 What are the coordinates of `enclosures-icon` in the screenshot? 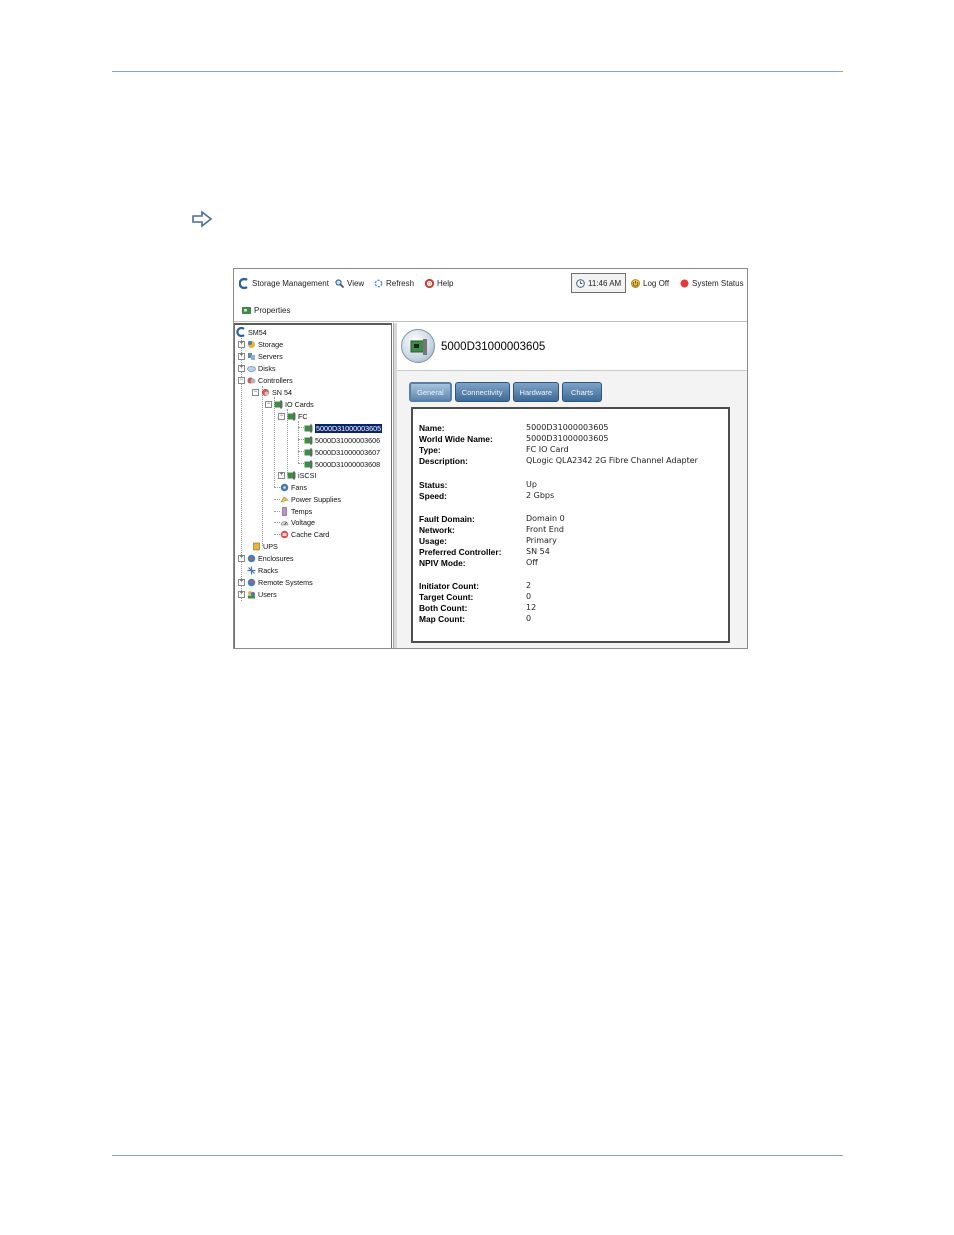 It's located at (251, 558).